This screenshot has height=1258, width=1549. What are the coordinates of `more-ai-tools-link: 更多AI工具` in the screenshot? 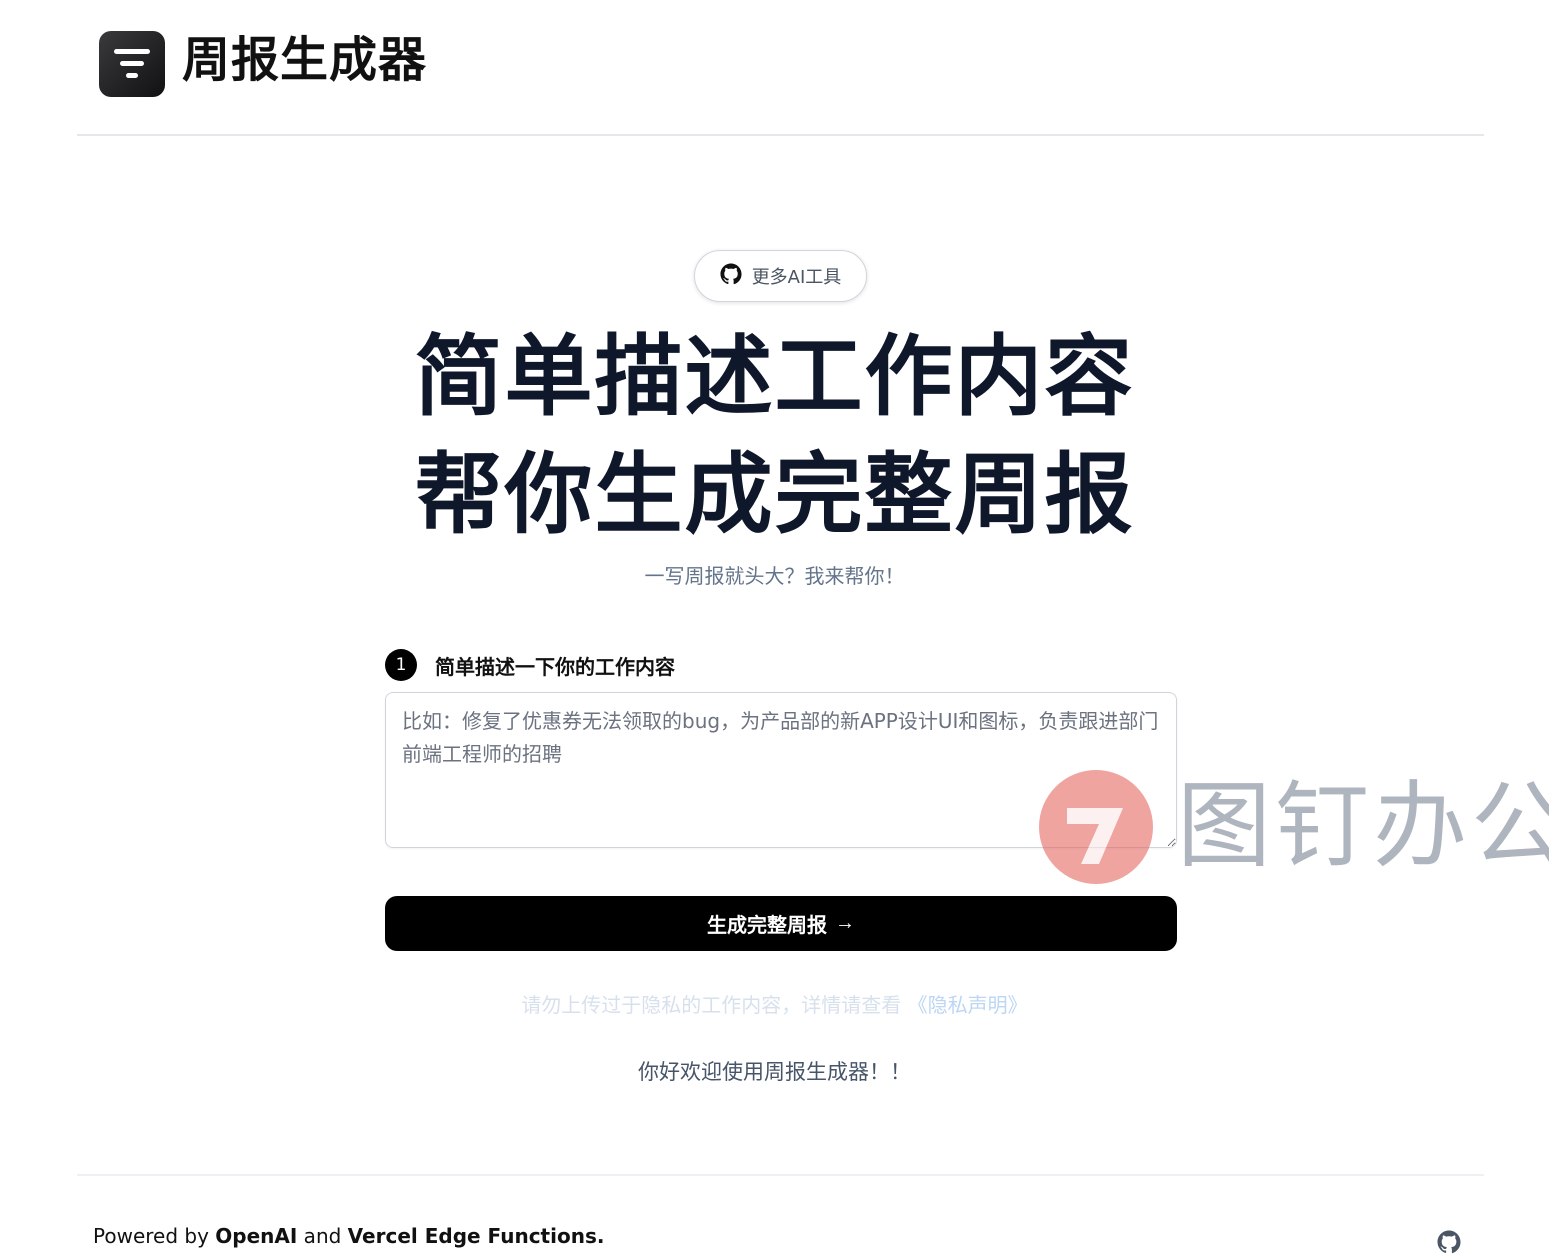 It's located at (780, 276).